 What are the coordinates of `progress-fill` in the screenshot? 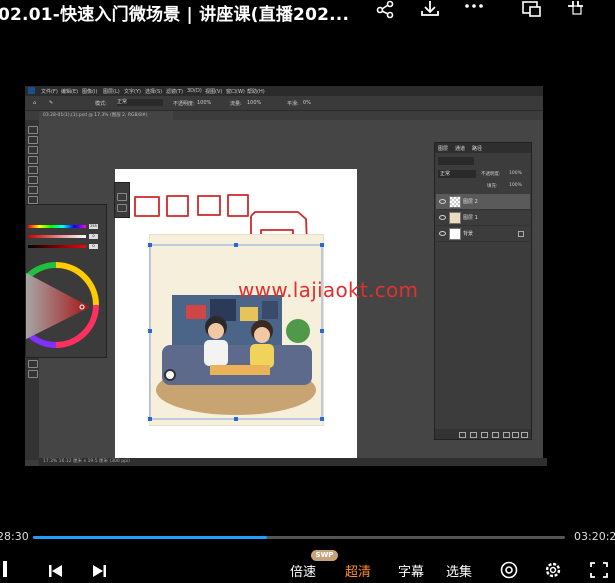 It's located at (150, 537).